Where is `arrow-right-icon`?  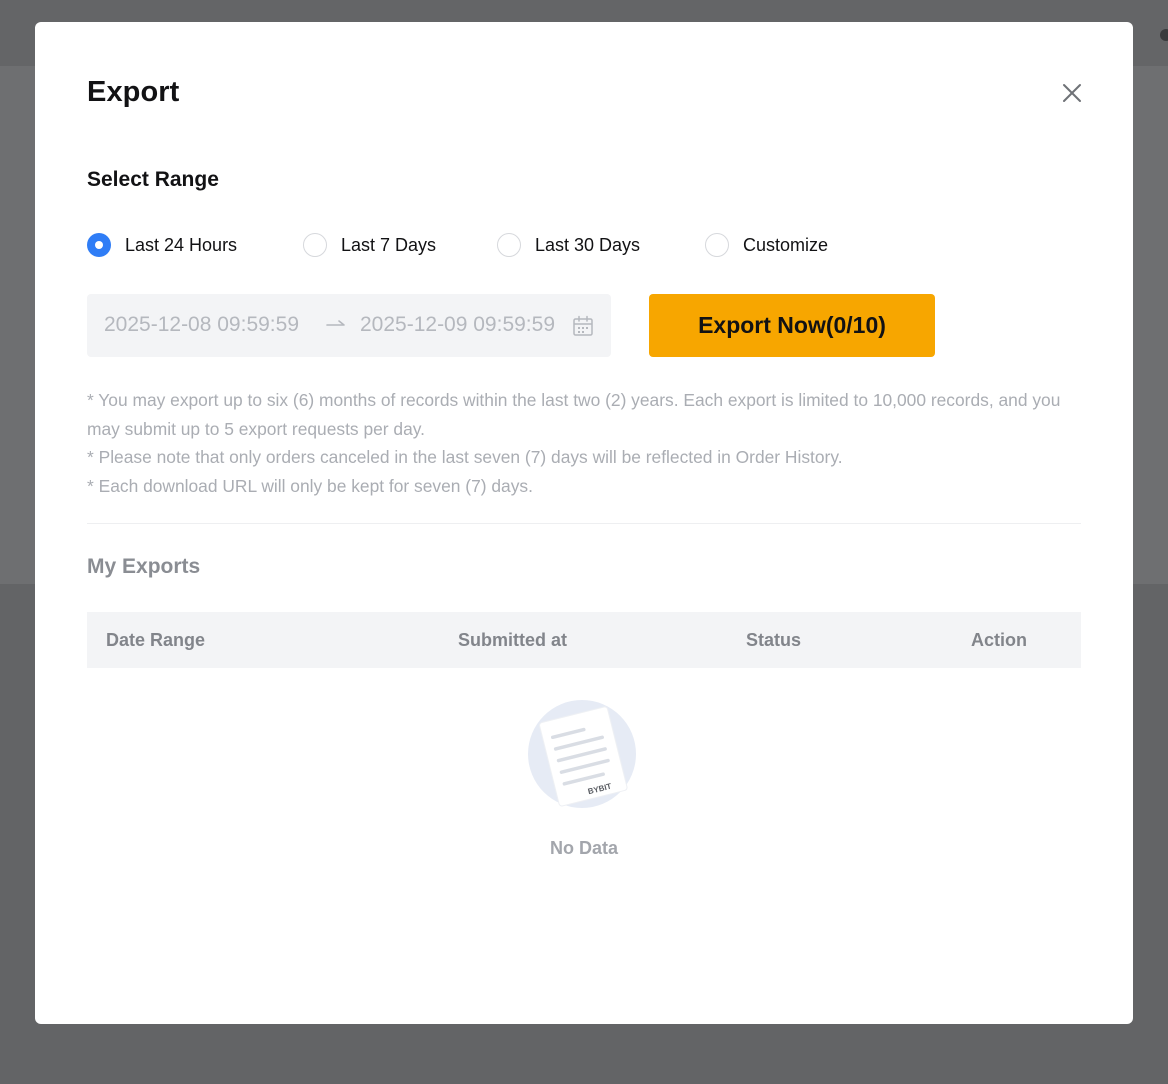
arrow-right-icon is located at coordinates (335, 323).